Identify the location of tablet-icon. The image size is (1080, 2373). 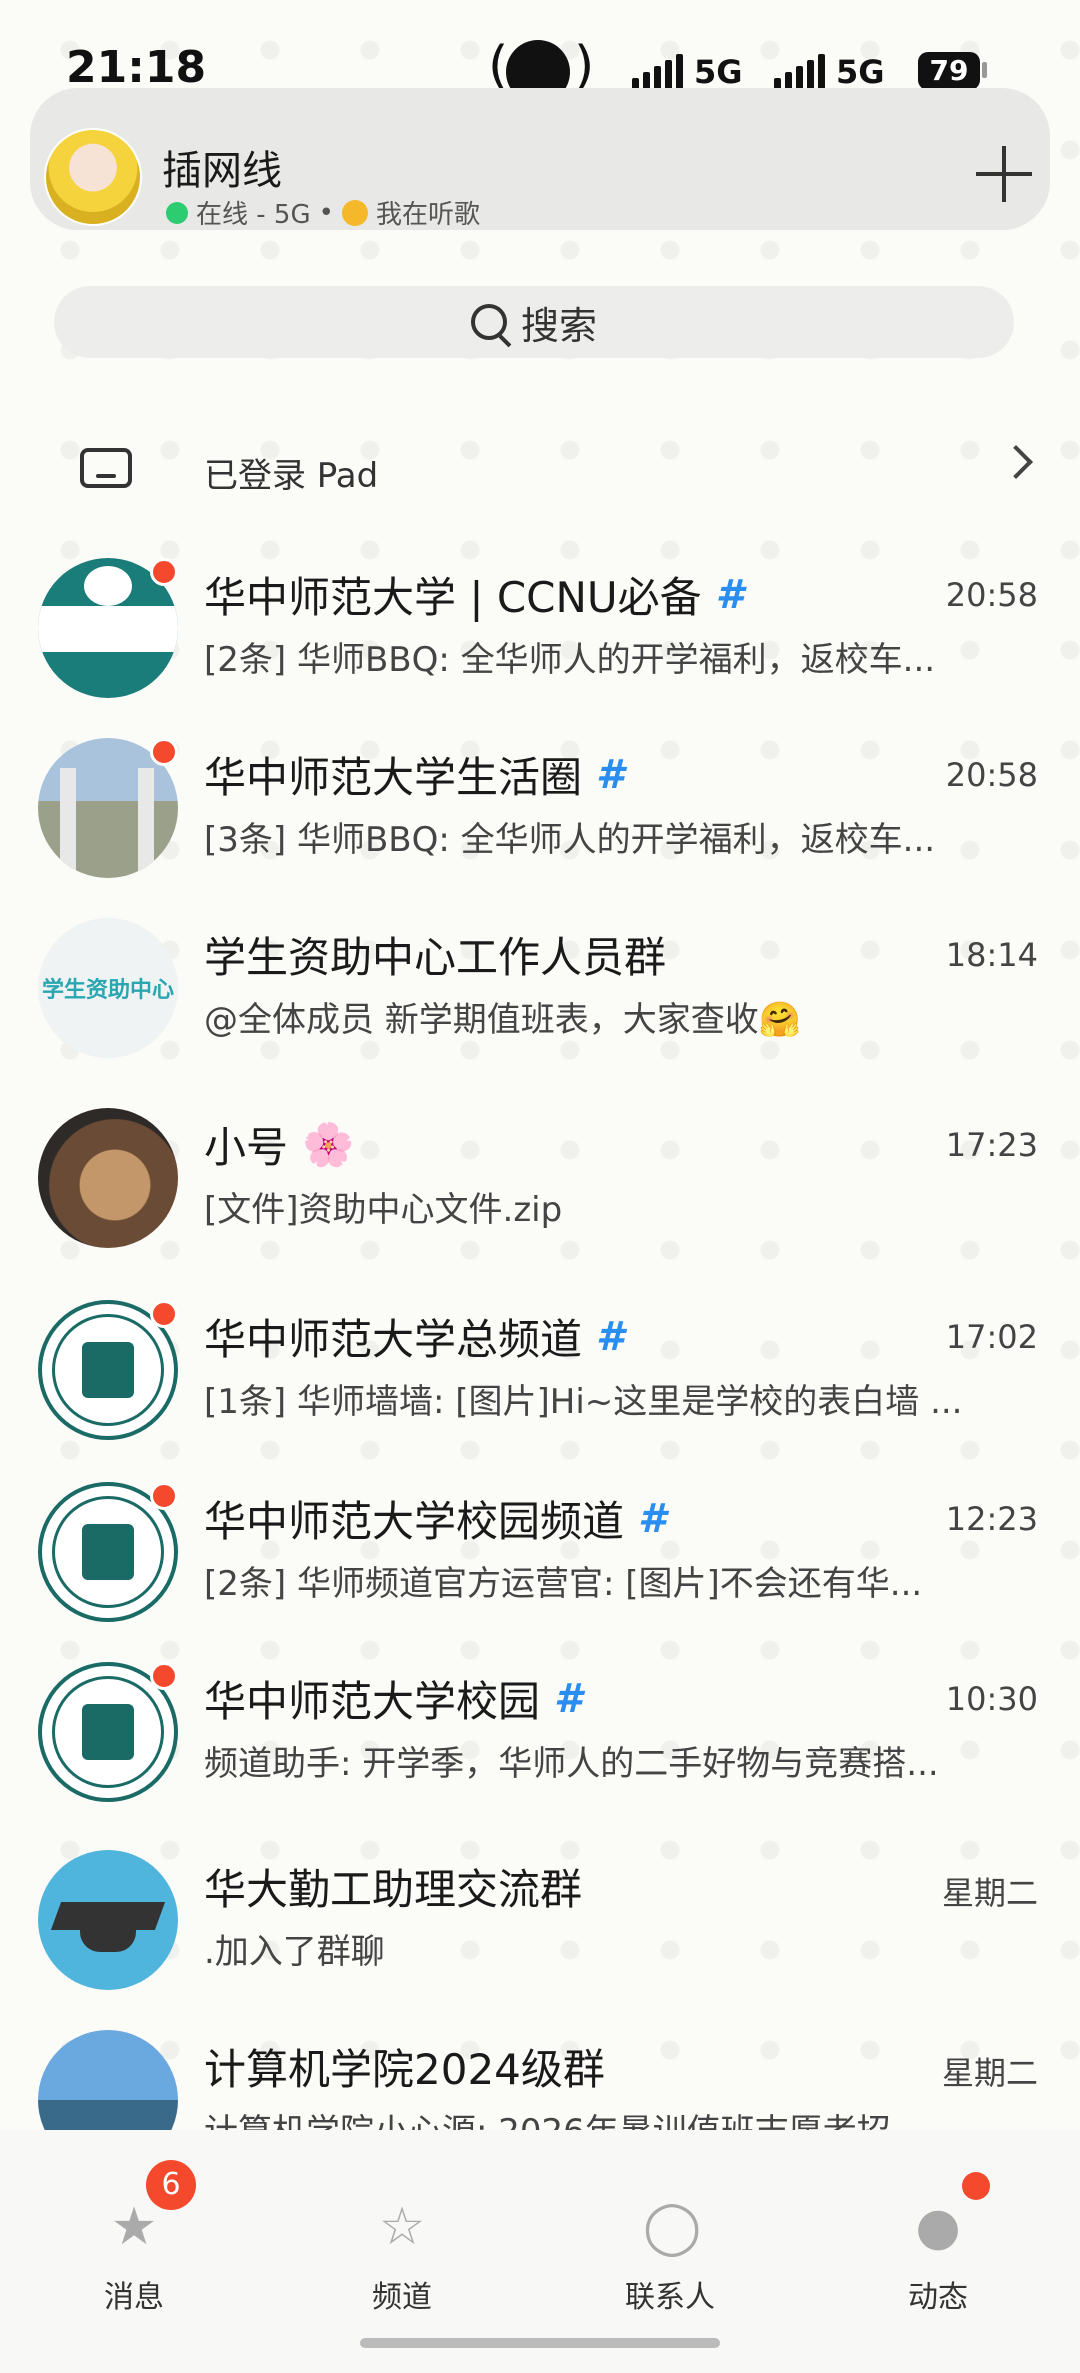
(106, 468).